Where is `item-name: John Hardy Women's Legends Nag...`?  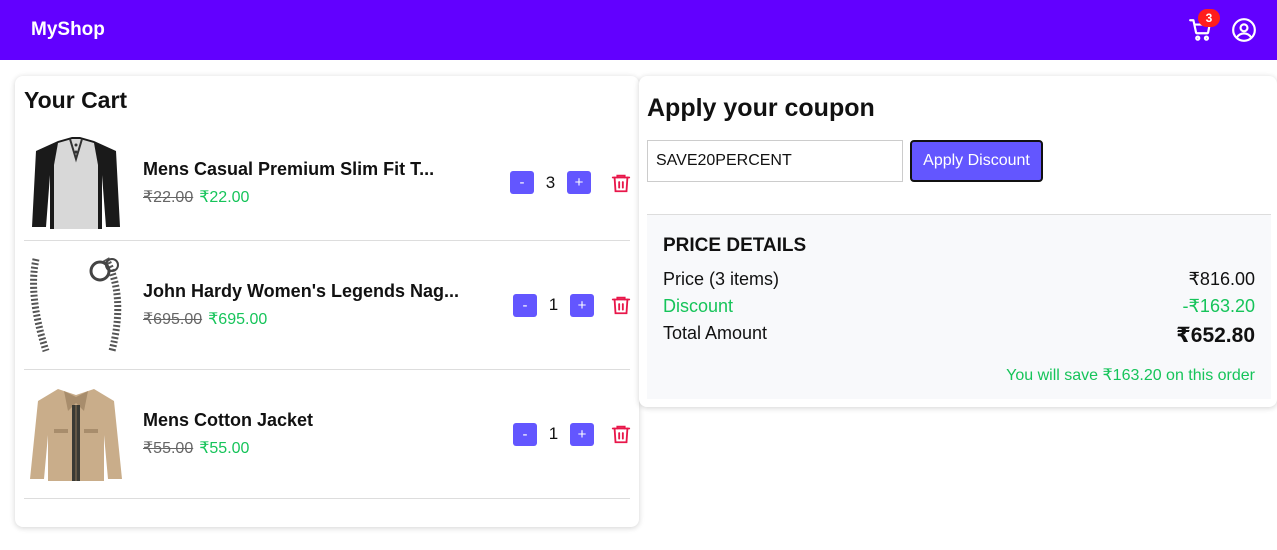
item-name: John Hardy Women's Legends Nag... is located at coordinates (310, 291).